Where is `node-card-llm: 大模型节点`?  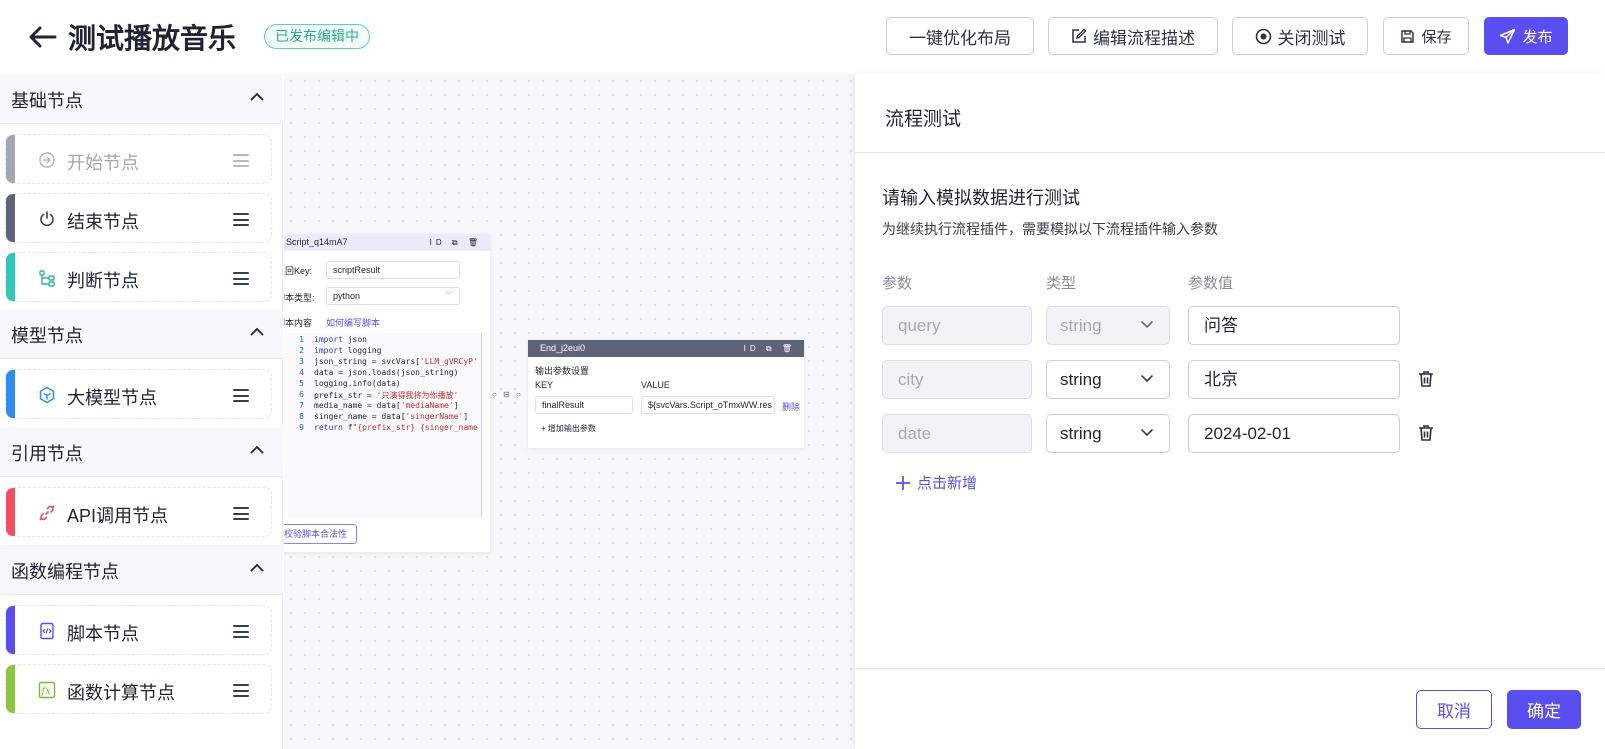
node-card-llm: 大模型节点 is located at coordinates (138, 394).